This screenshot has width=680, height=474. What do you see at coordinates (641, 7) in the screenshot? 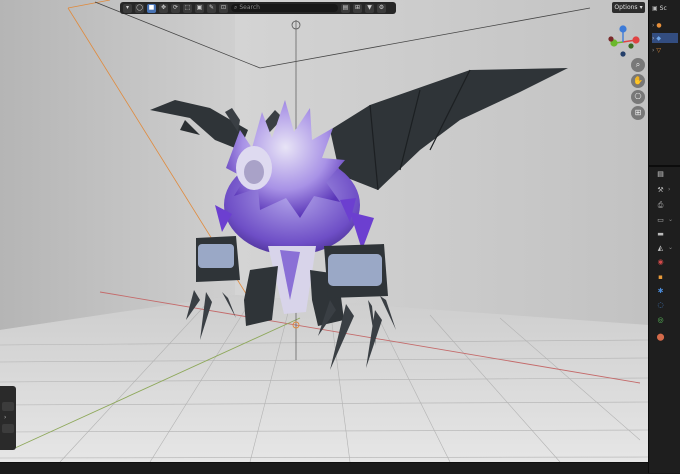
I see `chevron-down-icon: ▾` at bounding box center [641, 7].